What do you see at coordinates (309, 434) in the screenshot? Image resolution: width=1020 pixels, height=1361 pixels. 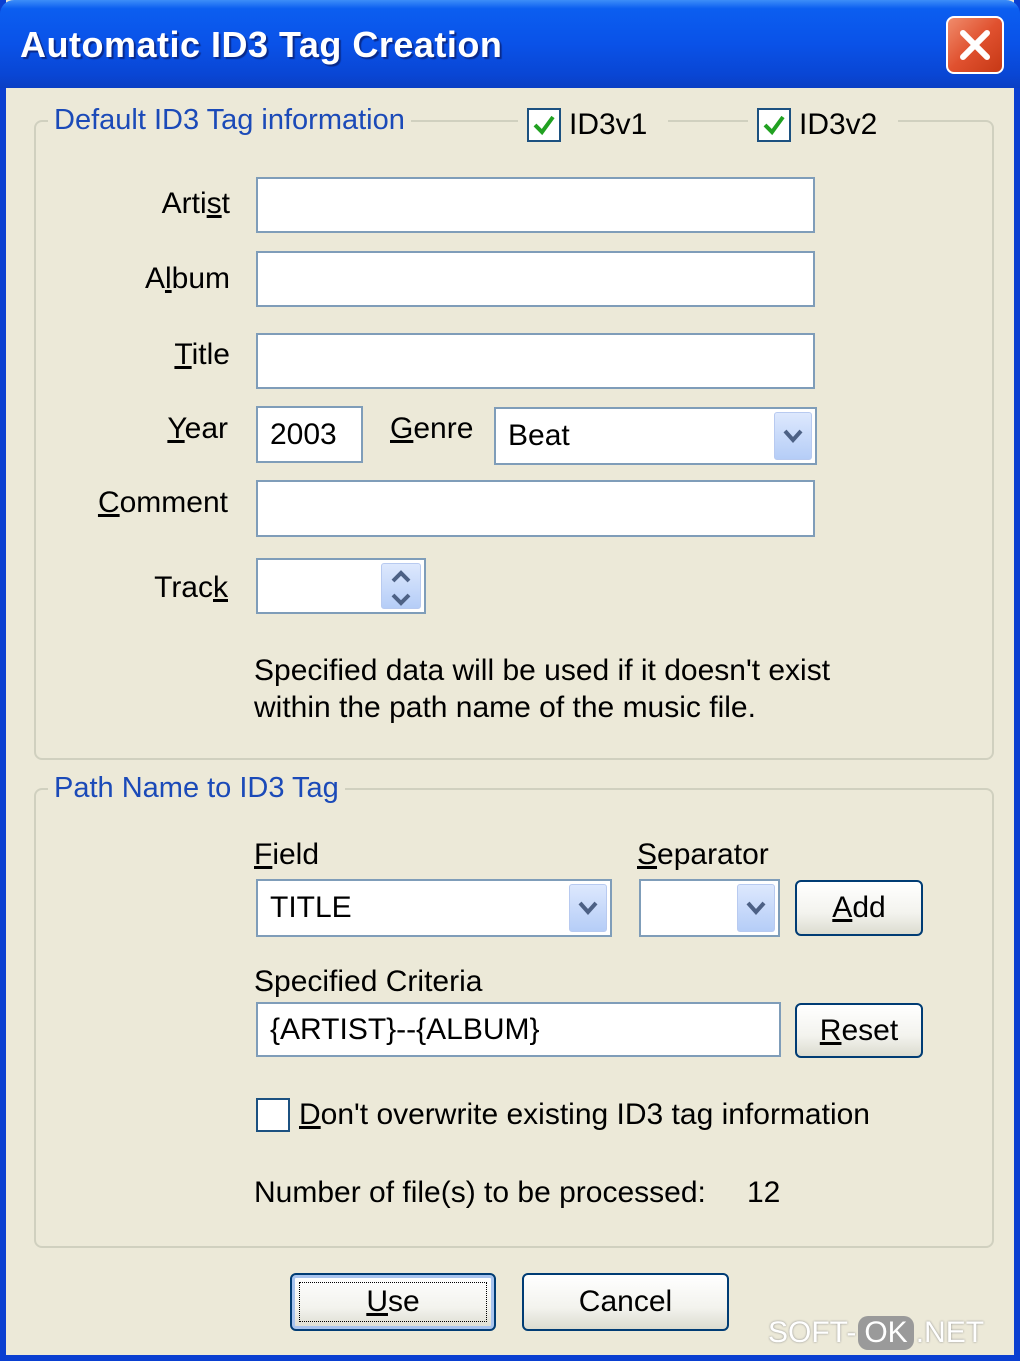 I see `year-input: 2003` at bounding box center [309, 434].